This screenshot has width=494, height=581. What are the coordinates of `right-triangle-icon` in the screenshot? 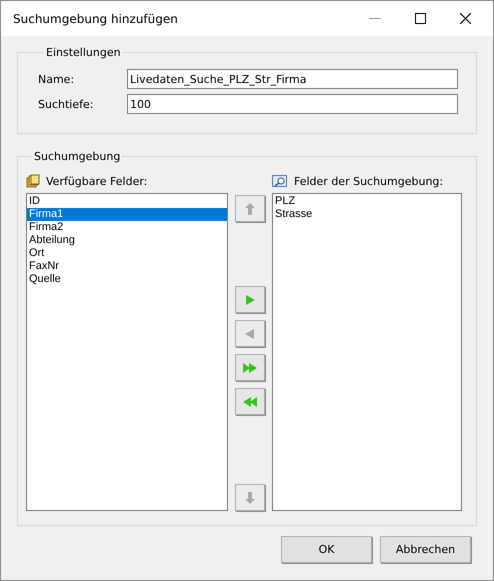 It's located at (250, 299).